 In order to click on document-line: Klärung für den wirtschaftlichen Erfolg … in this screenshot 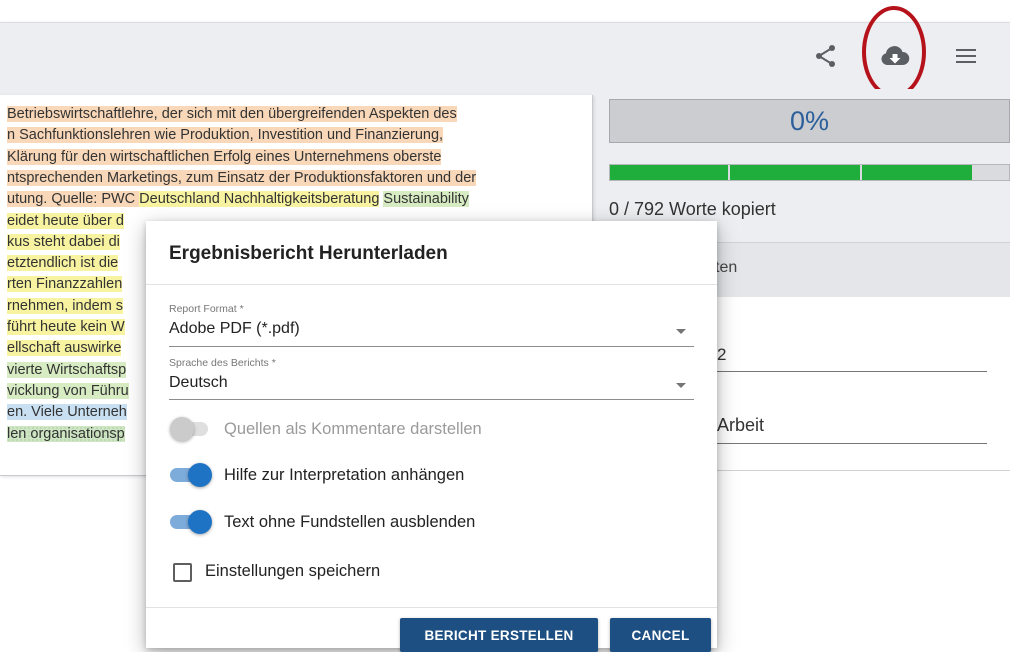, I will do `click(224, 157)`.